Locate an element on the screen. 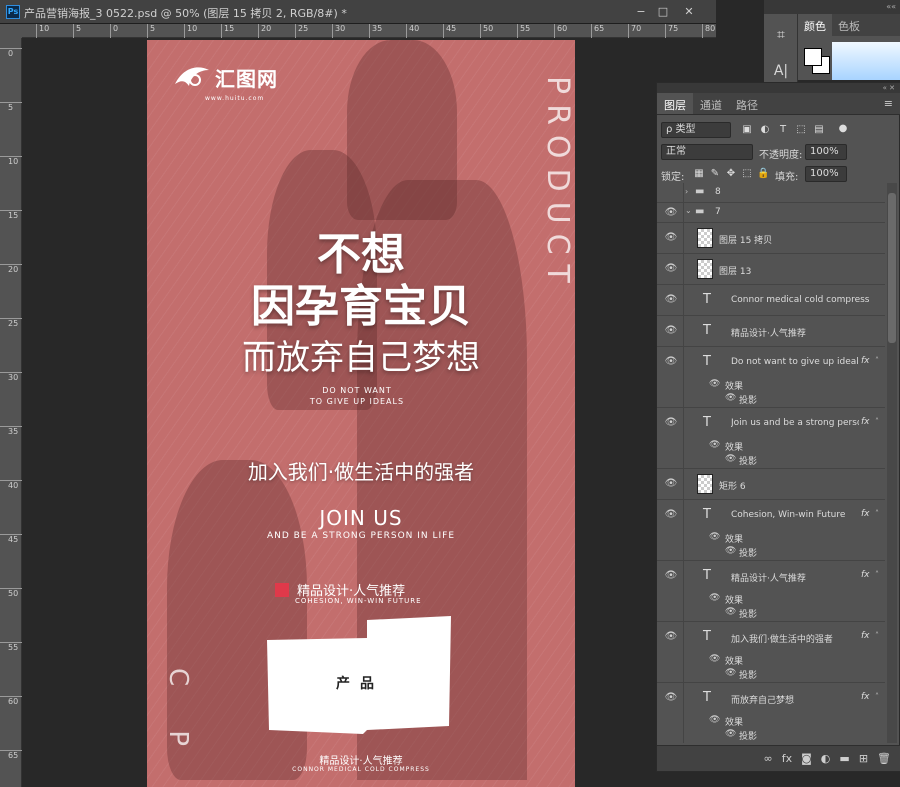  layer-row: 👁 T 精品设计·人气推荐 fx ˄ 👁 效果 👁 投影 is located at coordinates (771, 591).